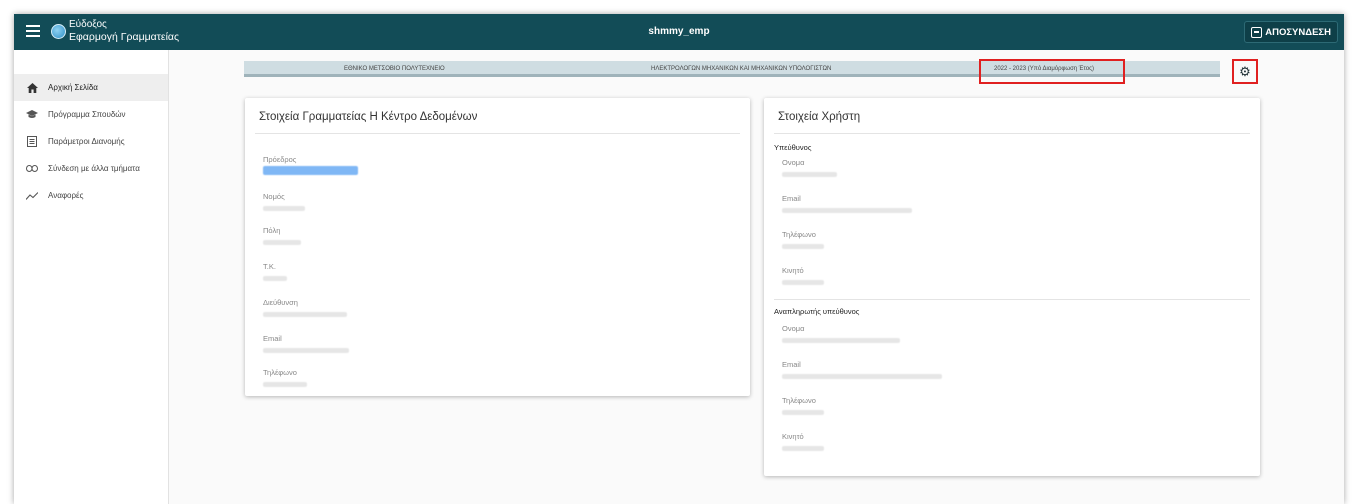  I want to click on year-highlight-box, so click(1052, 71).